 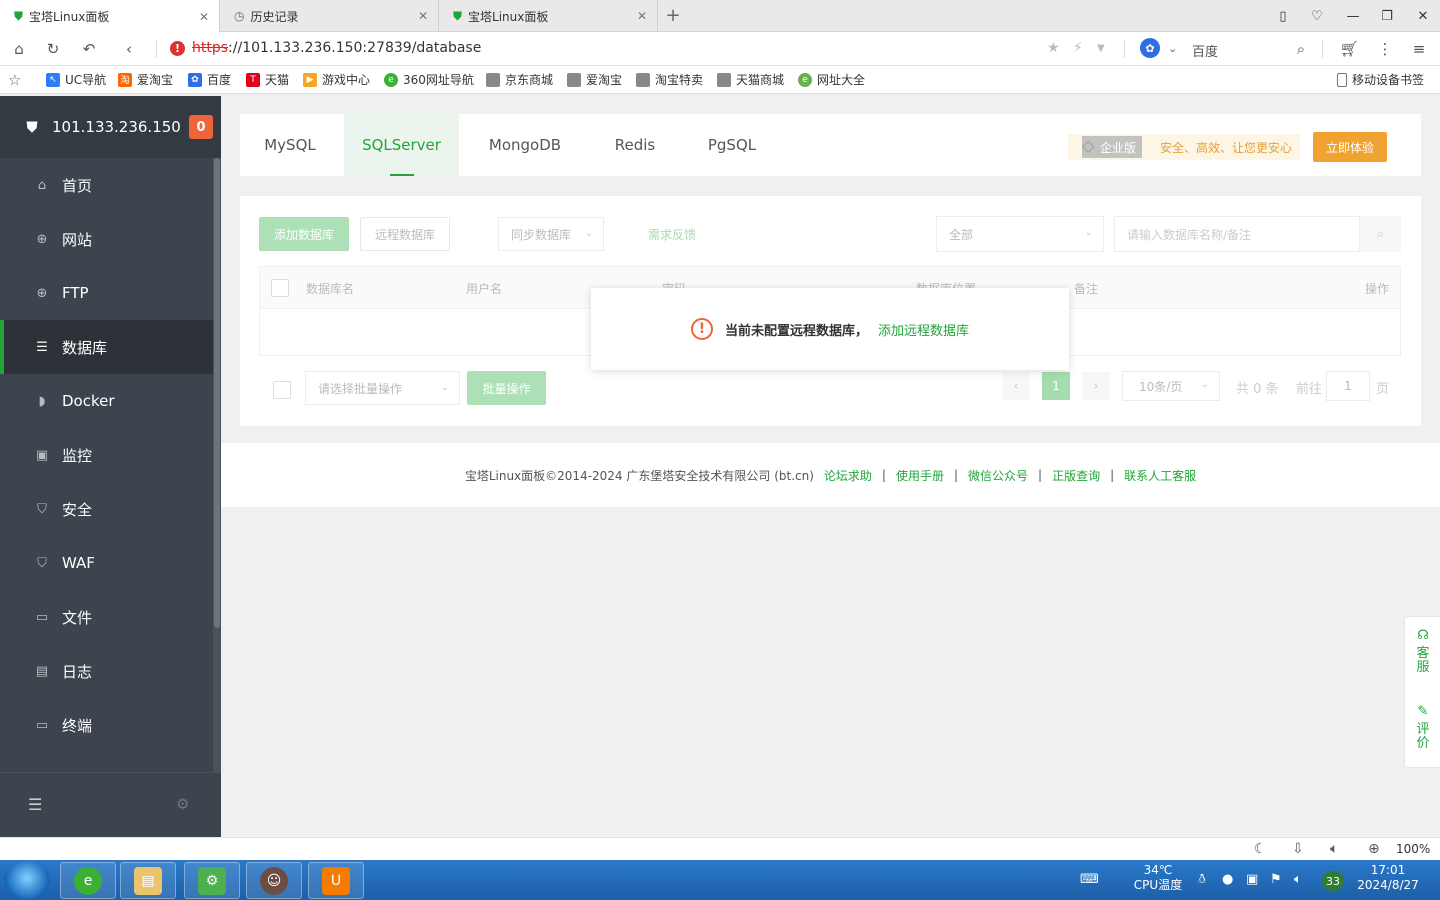 What do you see at coordinates (1385, 49) in the screenshot?
I see `more-icon: ⋮` at bounding box center [1385, 49].